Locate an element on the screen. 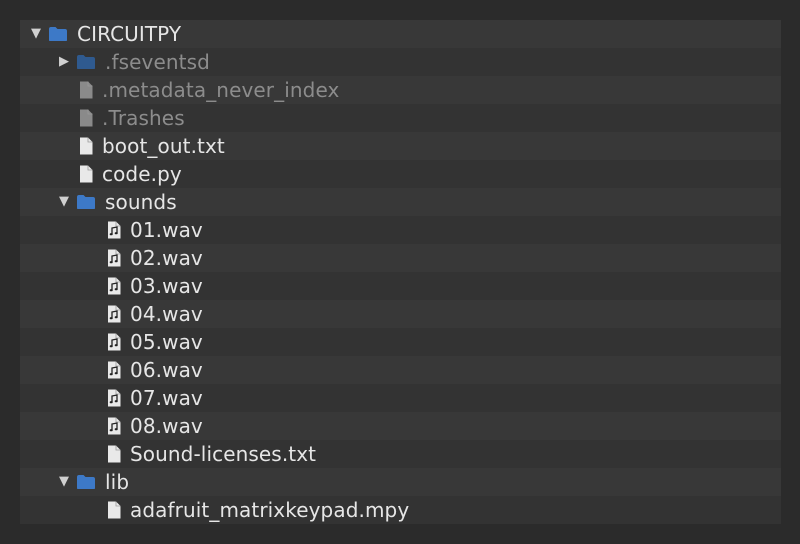  tree-row: 08.wav is located at coordinates (400, 426).